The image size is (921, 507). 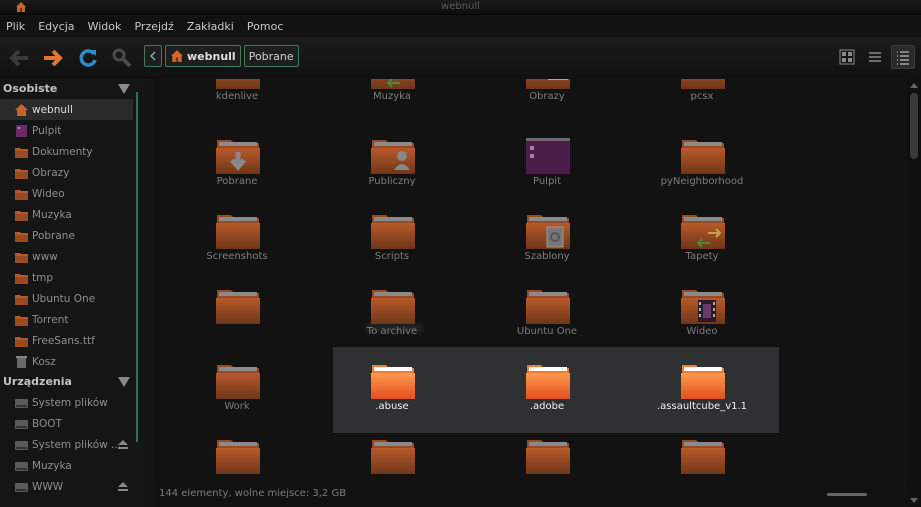 I want to click on file-item: Pobrane, so click(x=237, y=176).